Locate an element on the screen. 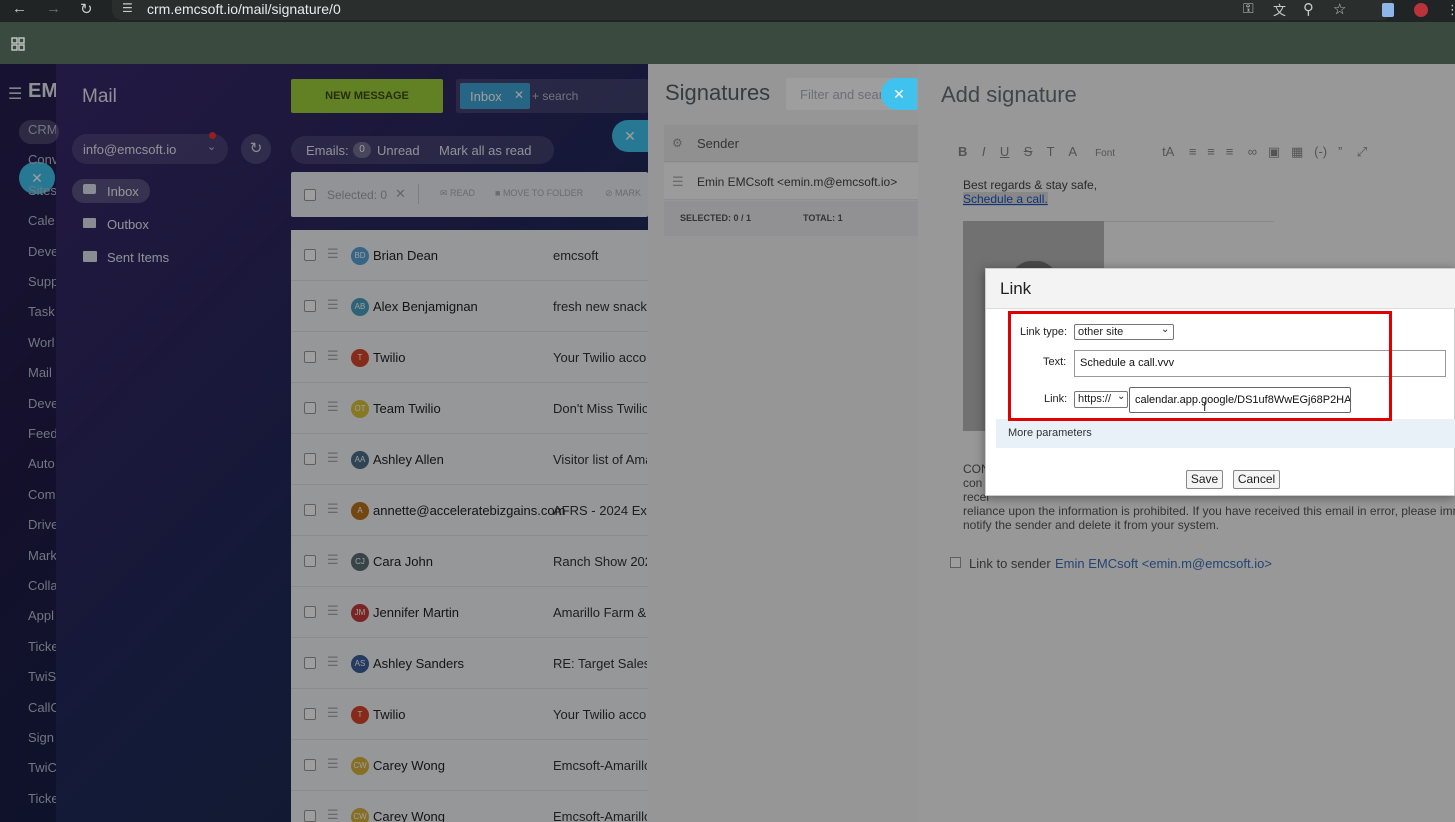 Image resolution: width=1455 pixels, height=822 pixels. dialog-title: Link is located at coordinates (1016, 288).